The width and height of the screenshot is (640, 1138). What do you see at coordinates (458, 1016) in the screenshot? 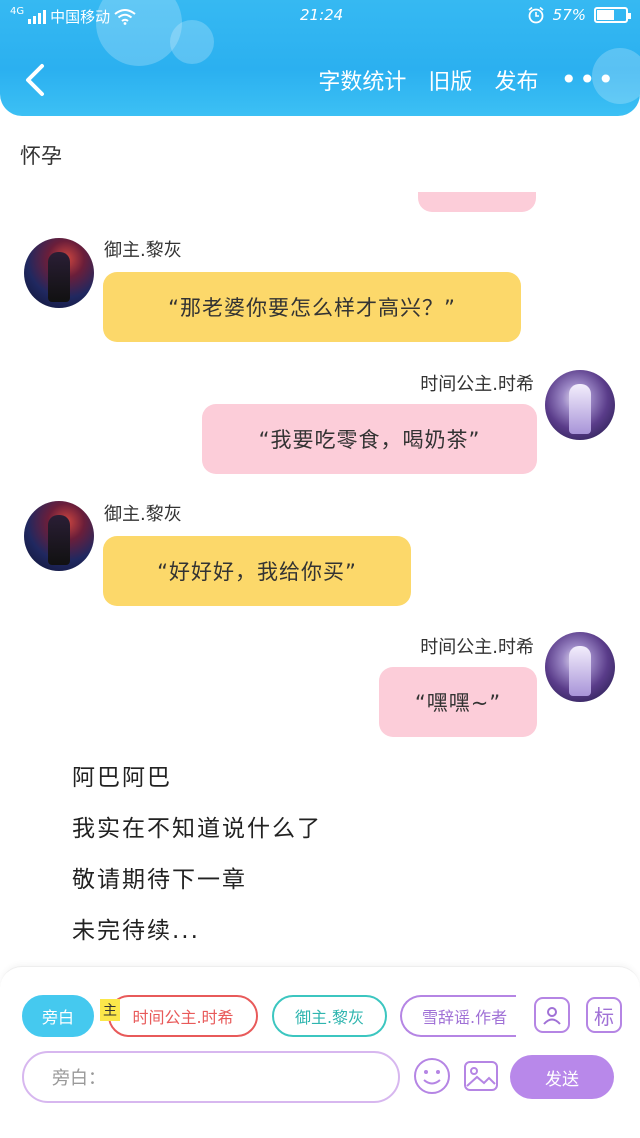
I see `role-chip-author: 雪辞谣.作者` at bounding box center [458, 1016].